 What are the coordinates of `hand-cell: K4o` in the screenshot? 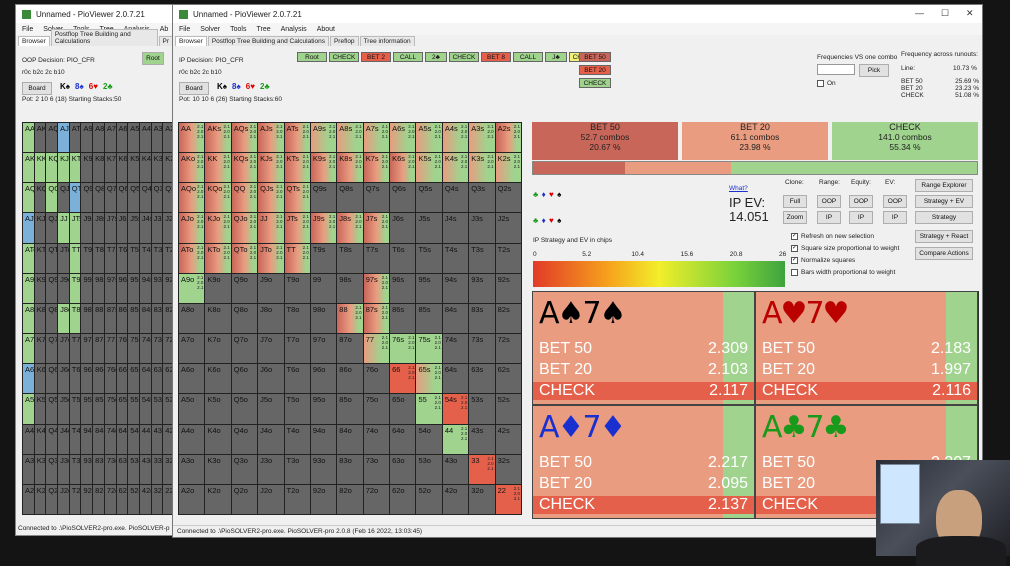 It's located at (218, 439).